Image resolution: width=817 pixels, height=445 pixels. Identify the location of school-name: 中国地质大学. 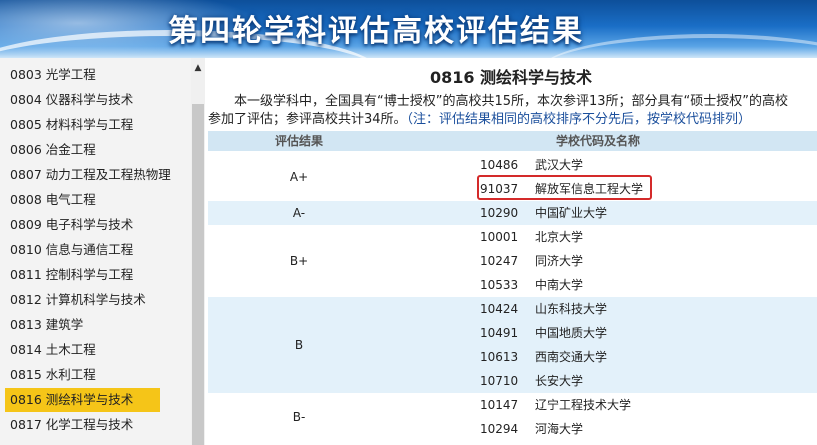
(571, 333).